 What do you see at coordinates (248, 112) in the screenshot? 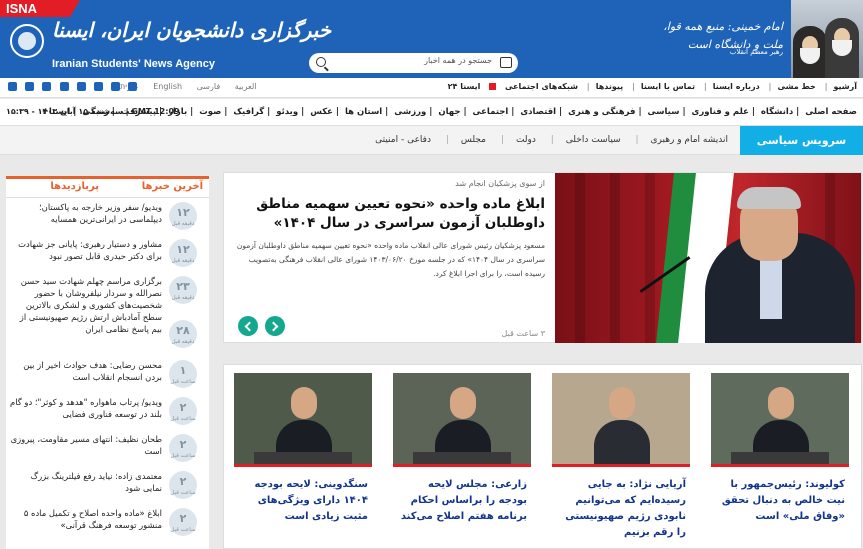
I see `nav-graphic: گرافیک` at bounding box center [248, 112].